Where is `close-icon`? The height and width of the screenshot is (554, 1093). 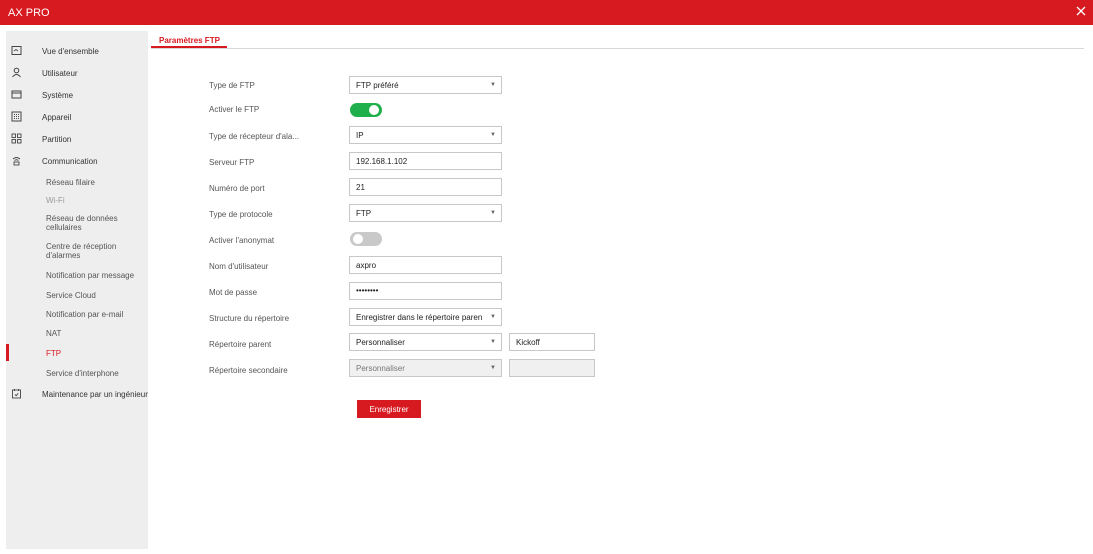 close-icon is located at coordinates (1081, 11).